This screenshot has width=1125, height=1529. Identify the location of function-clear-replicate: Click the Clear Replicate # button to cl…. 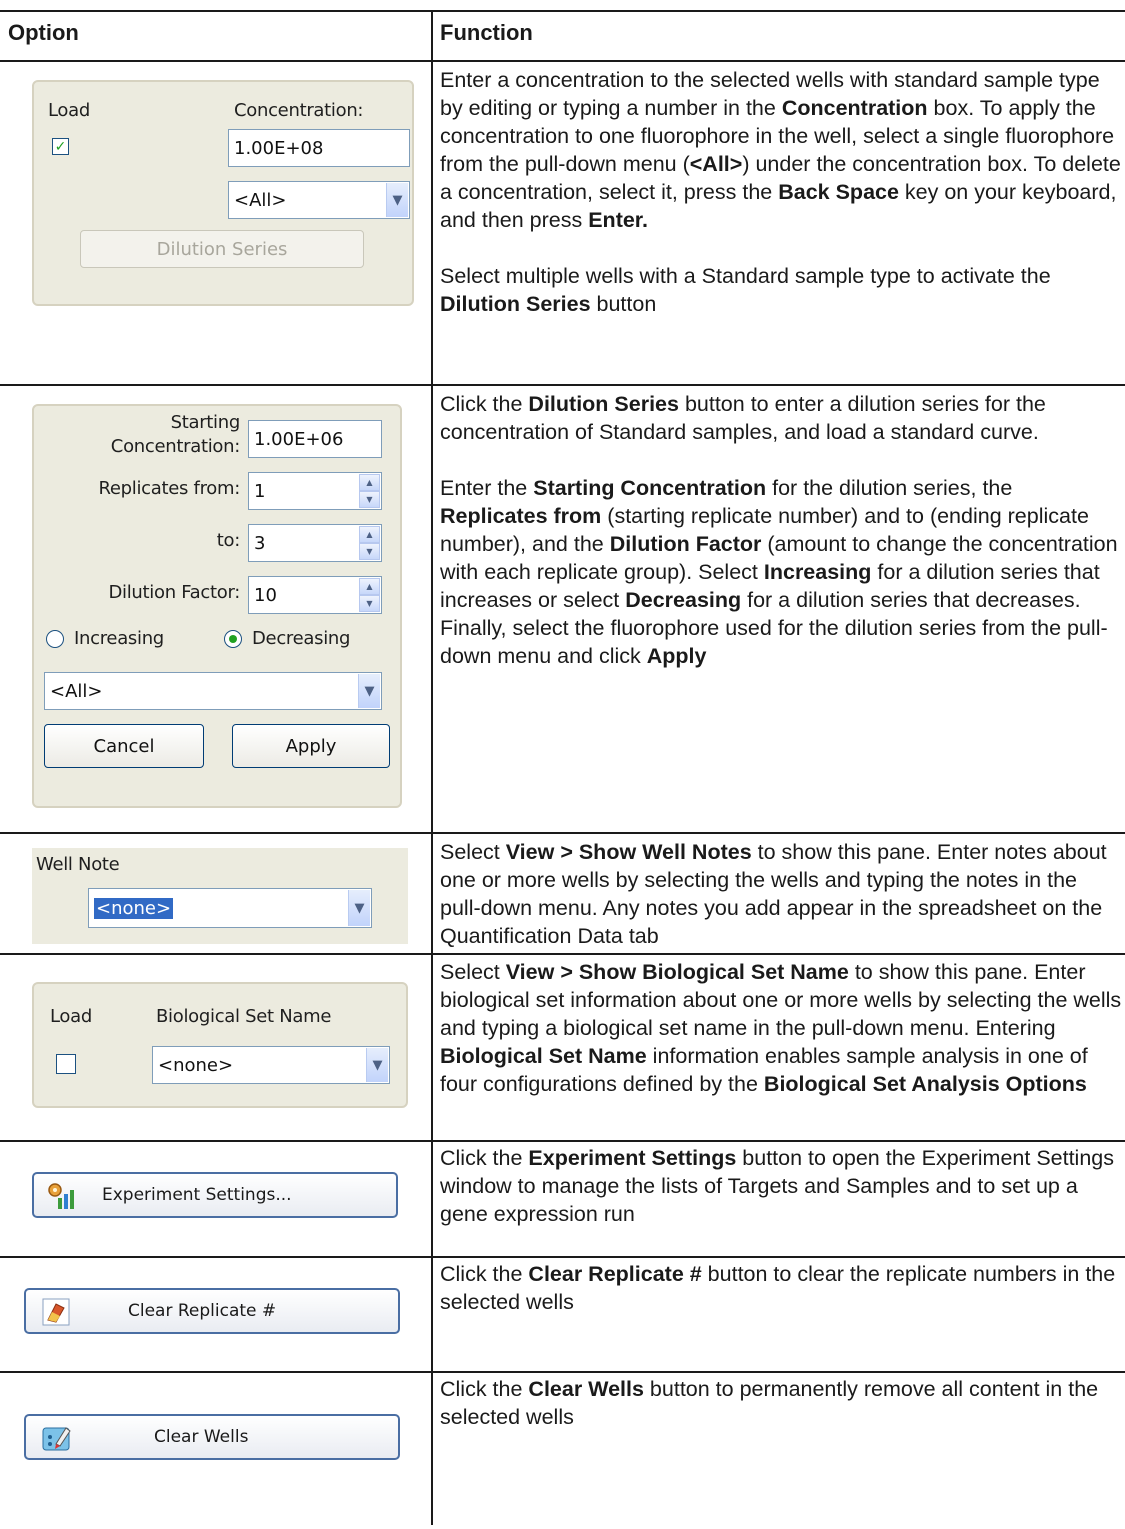
(781, 1288).